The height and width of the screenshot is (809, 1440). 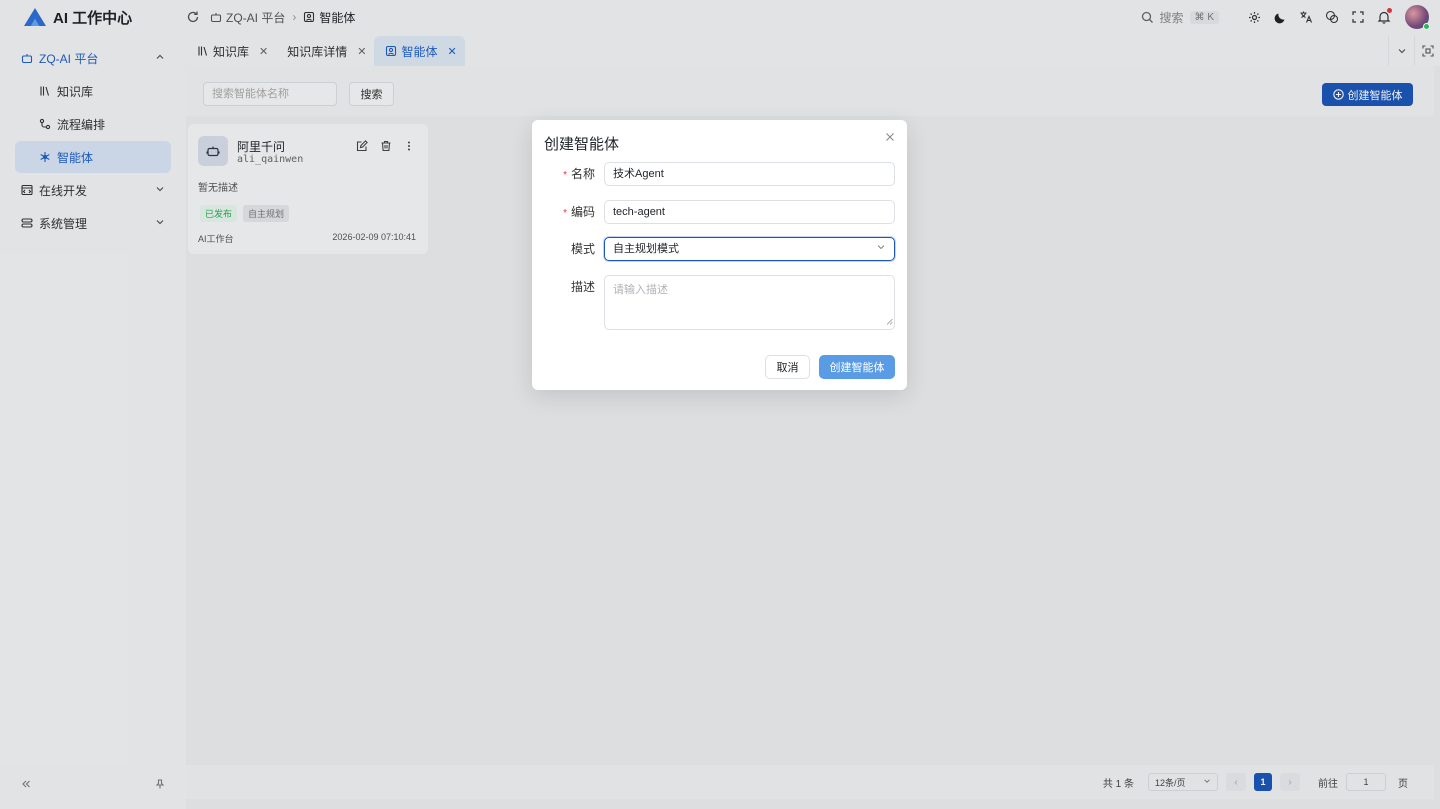 I want to click on field-label: * 名称, so click(x=579, y=174).